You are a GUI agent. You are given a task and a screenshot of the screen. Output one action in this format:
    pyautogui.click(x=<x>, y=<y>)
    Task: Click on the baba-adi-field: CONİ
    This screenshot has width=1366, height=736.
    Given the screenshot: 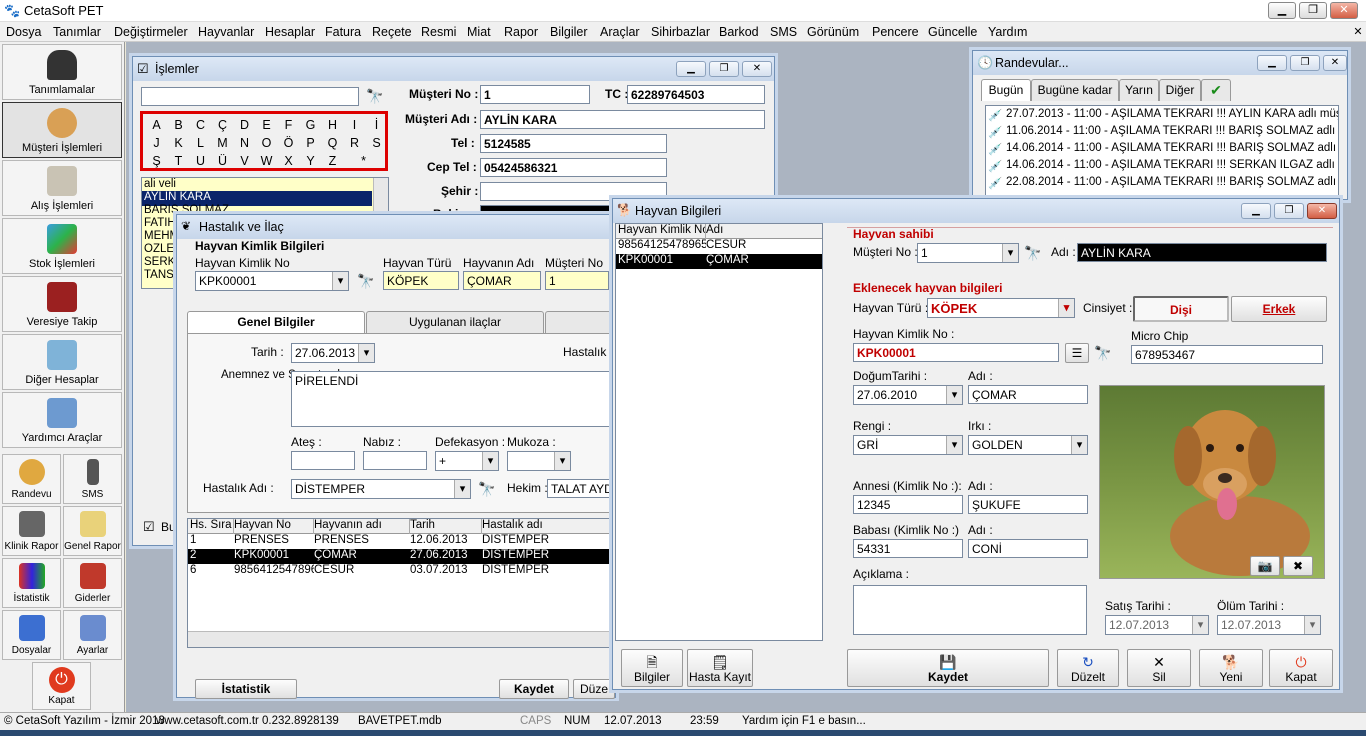 What is the action you would take?
    pyautogui.click(x=1028, y=548)
    